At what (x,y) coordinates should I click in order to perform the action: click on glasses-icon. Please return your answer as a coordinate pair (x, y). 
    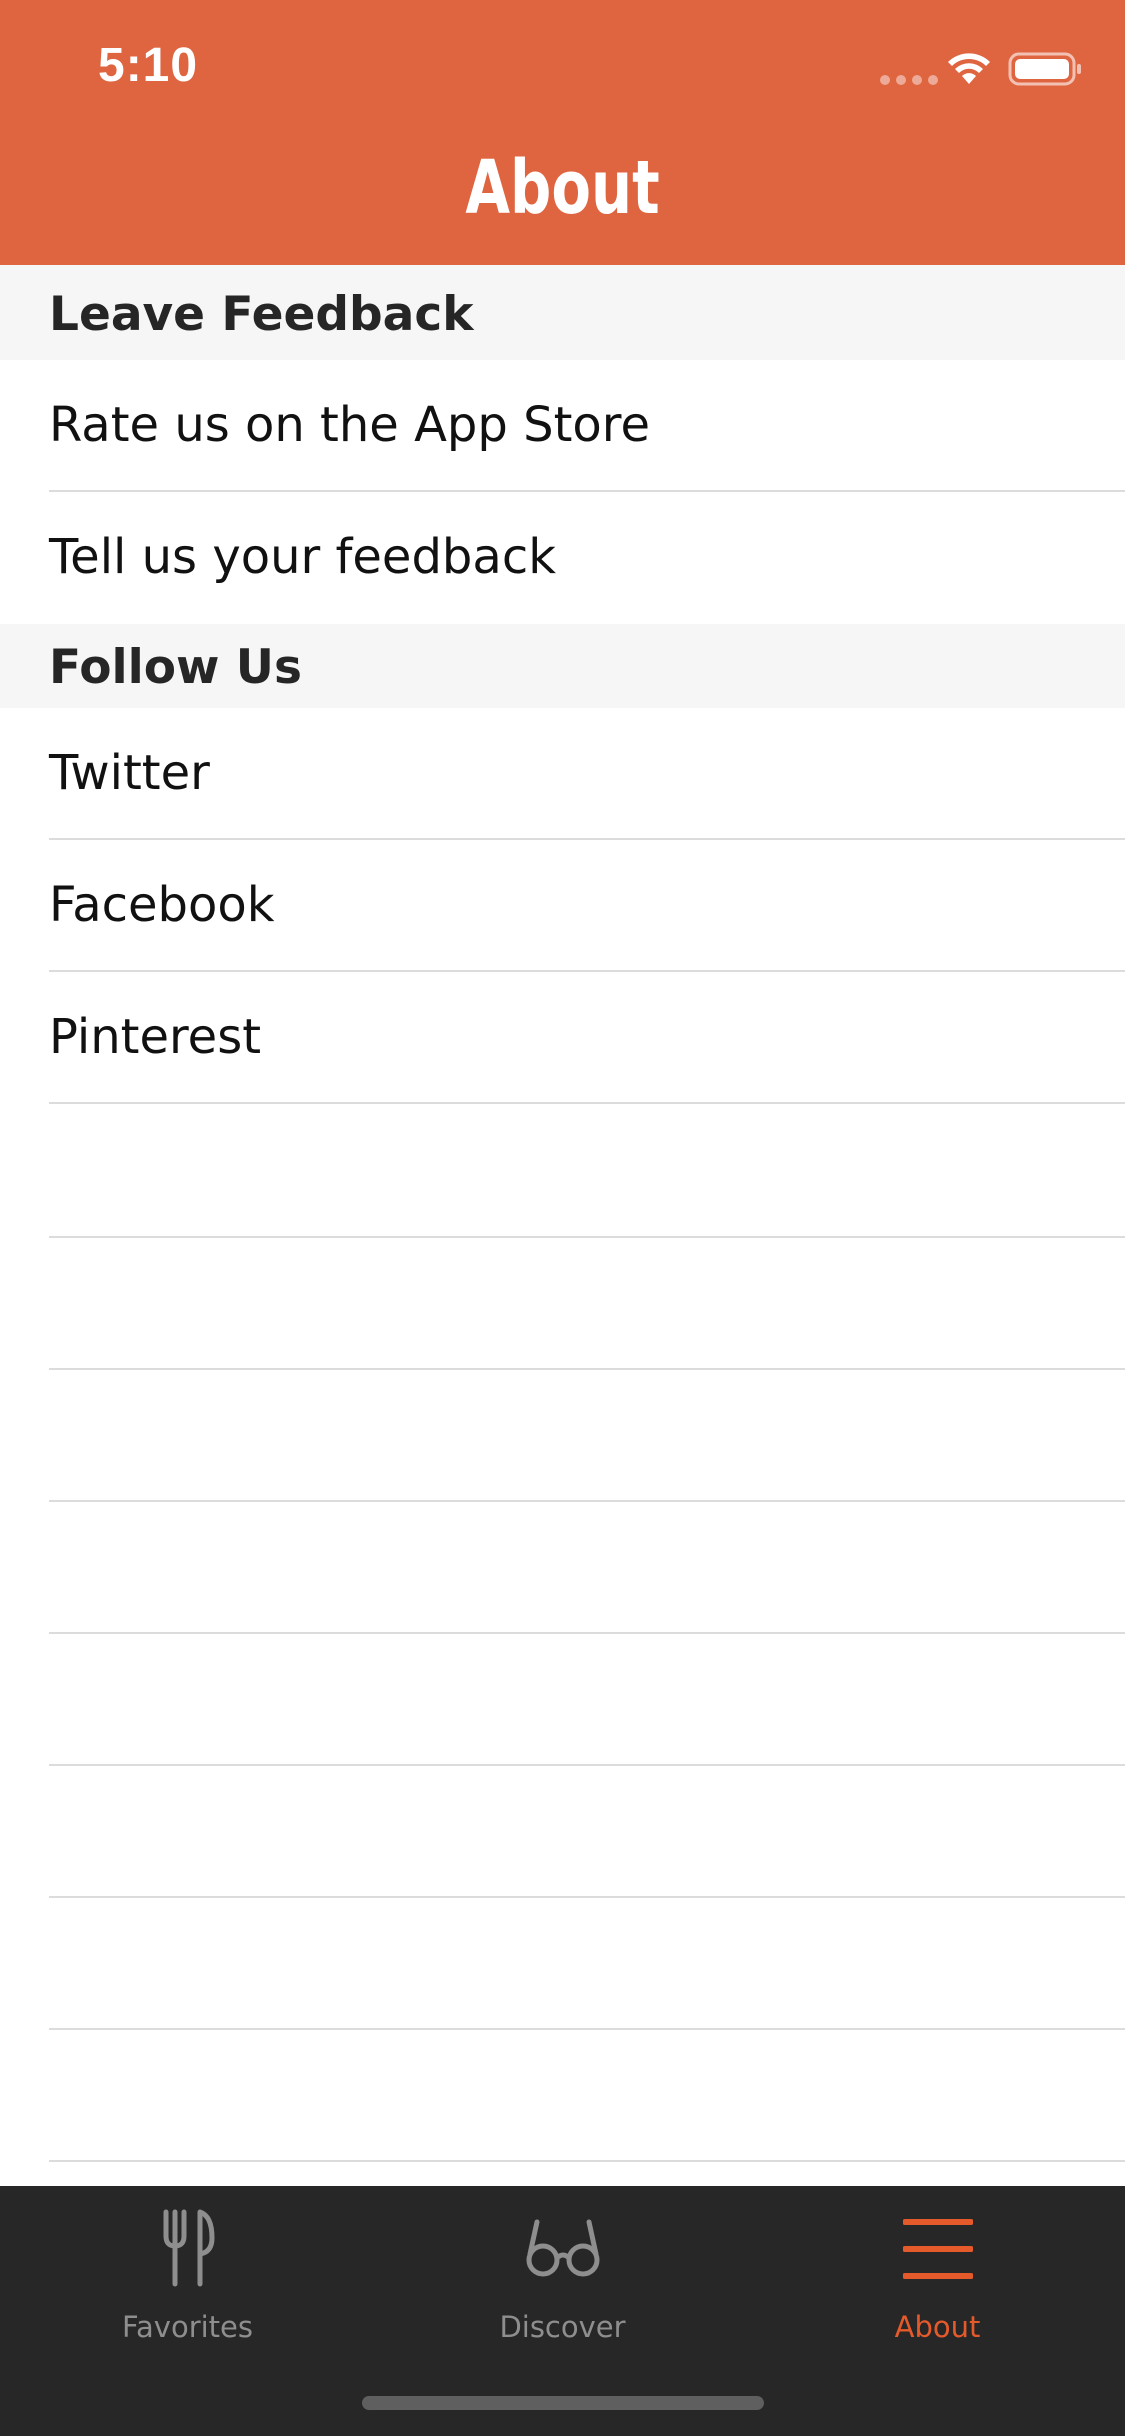
    Looking at the image, I should click on (562, 2248).